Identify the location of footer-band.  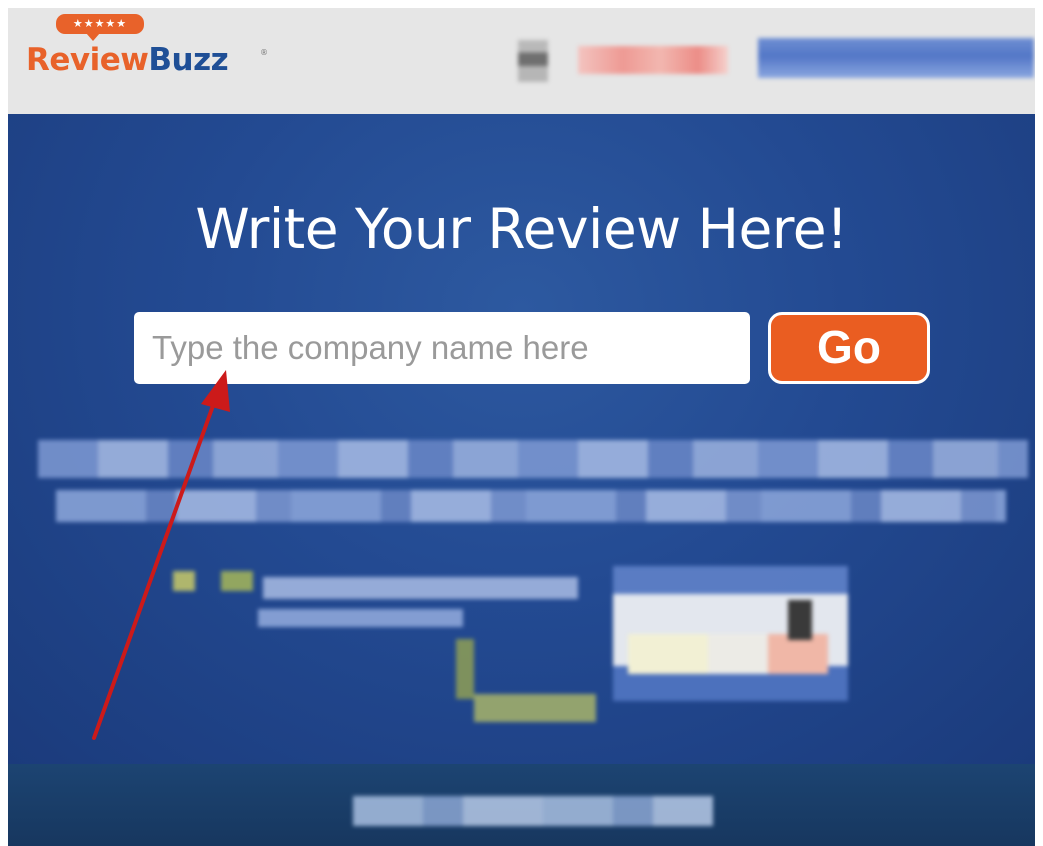
(521, 805).